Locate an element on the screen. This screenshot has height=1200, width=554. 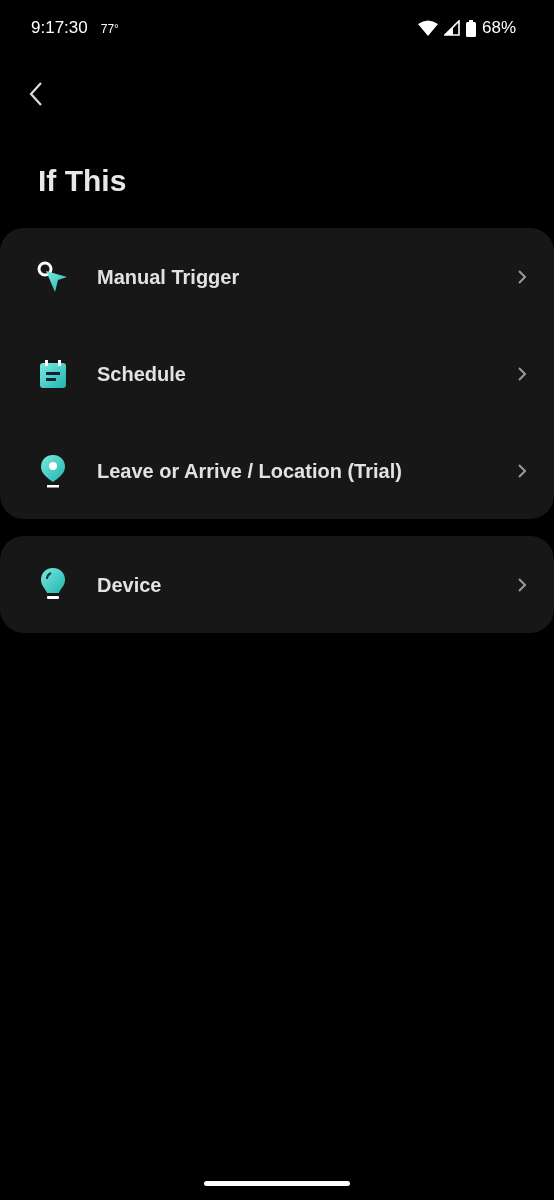
item-label: Leave or Arrive / Location (Trial) is located at coordinates (250, 471).